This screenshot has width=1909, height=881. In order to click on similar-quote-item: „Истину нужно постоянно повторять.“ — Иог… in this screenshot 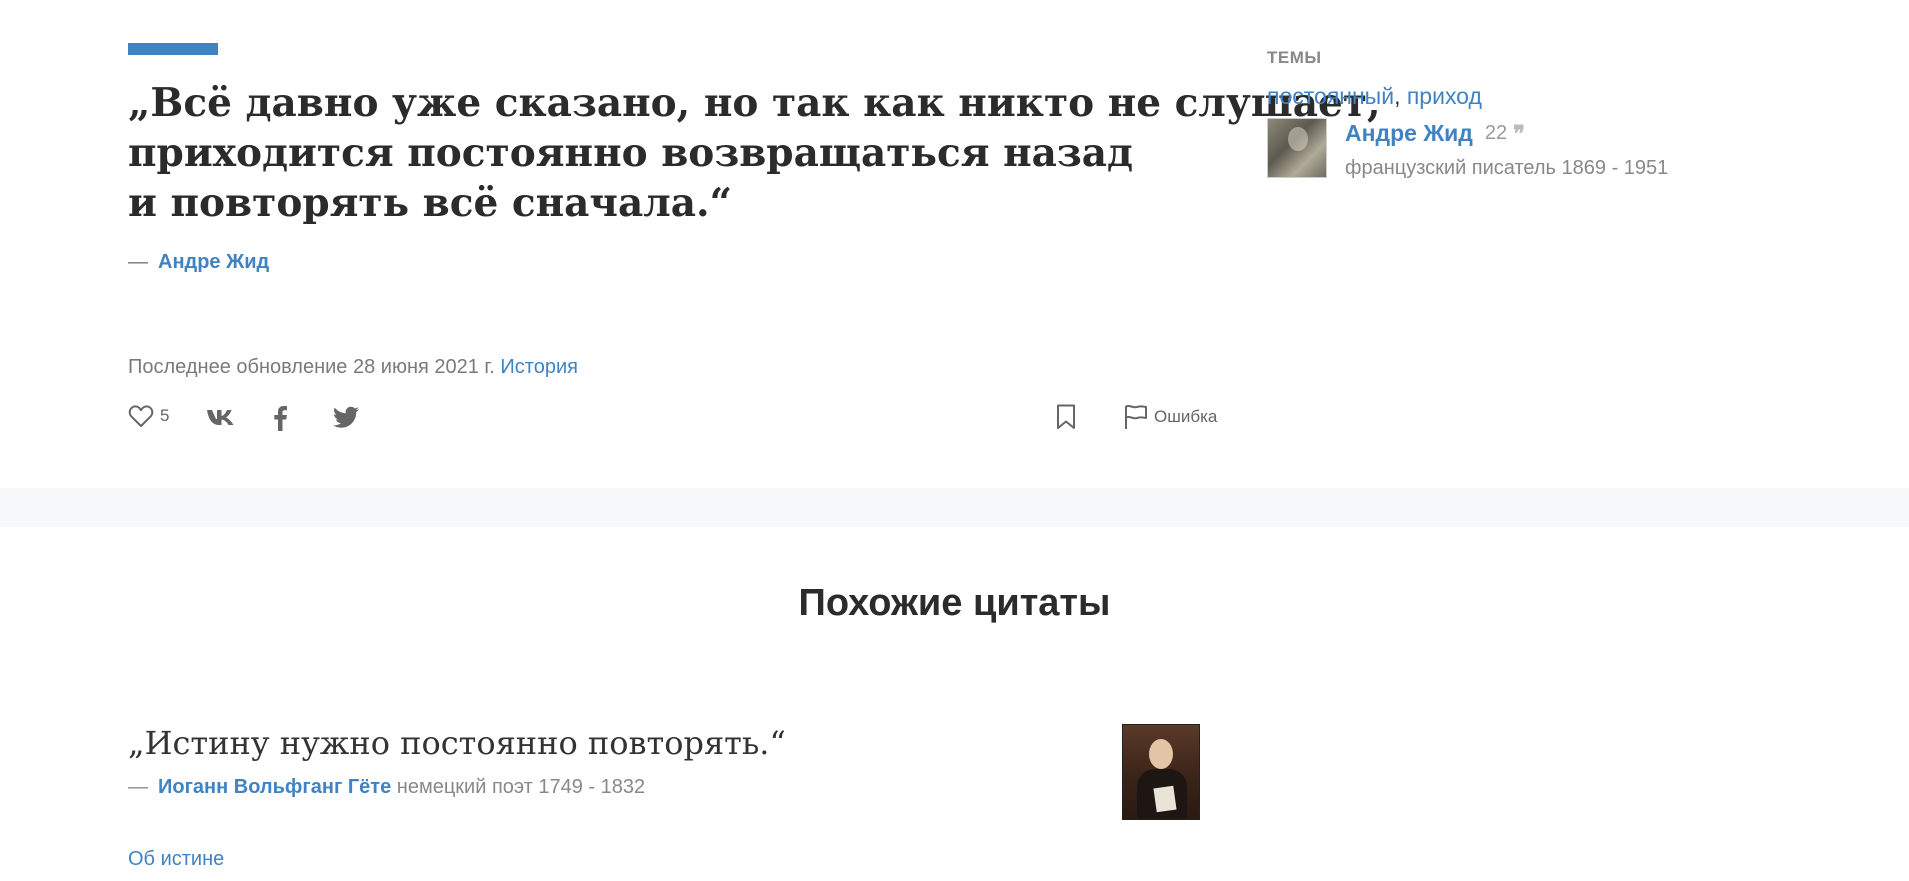, I will do `click(678, 797)`.